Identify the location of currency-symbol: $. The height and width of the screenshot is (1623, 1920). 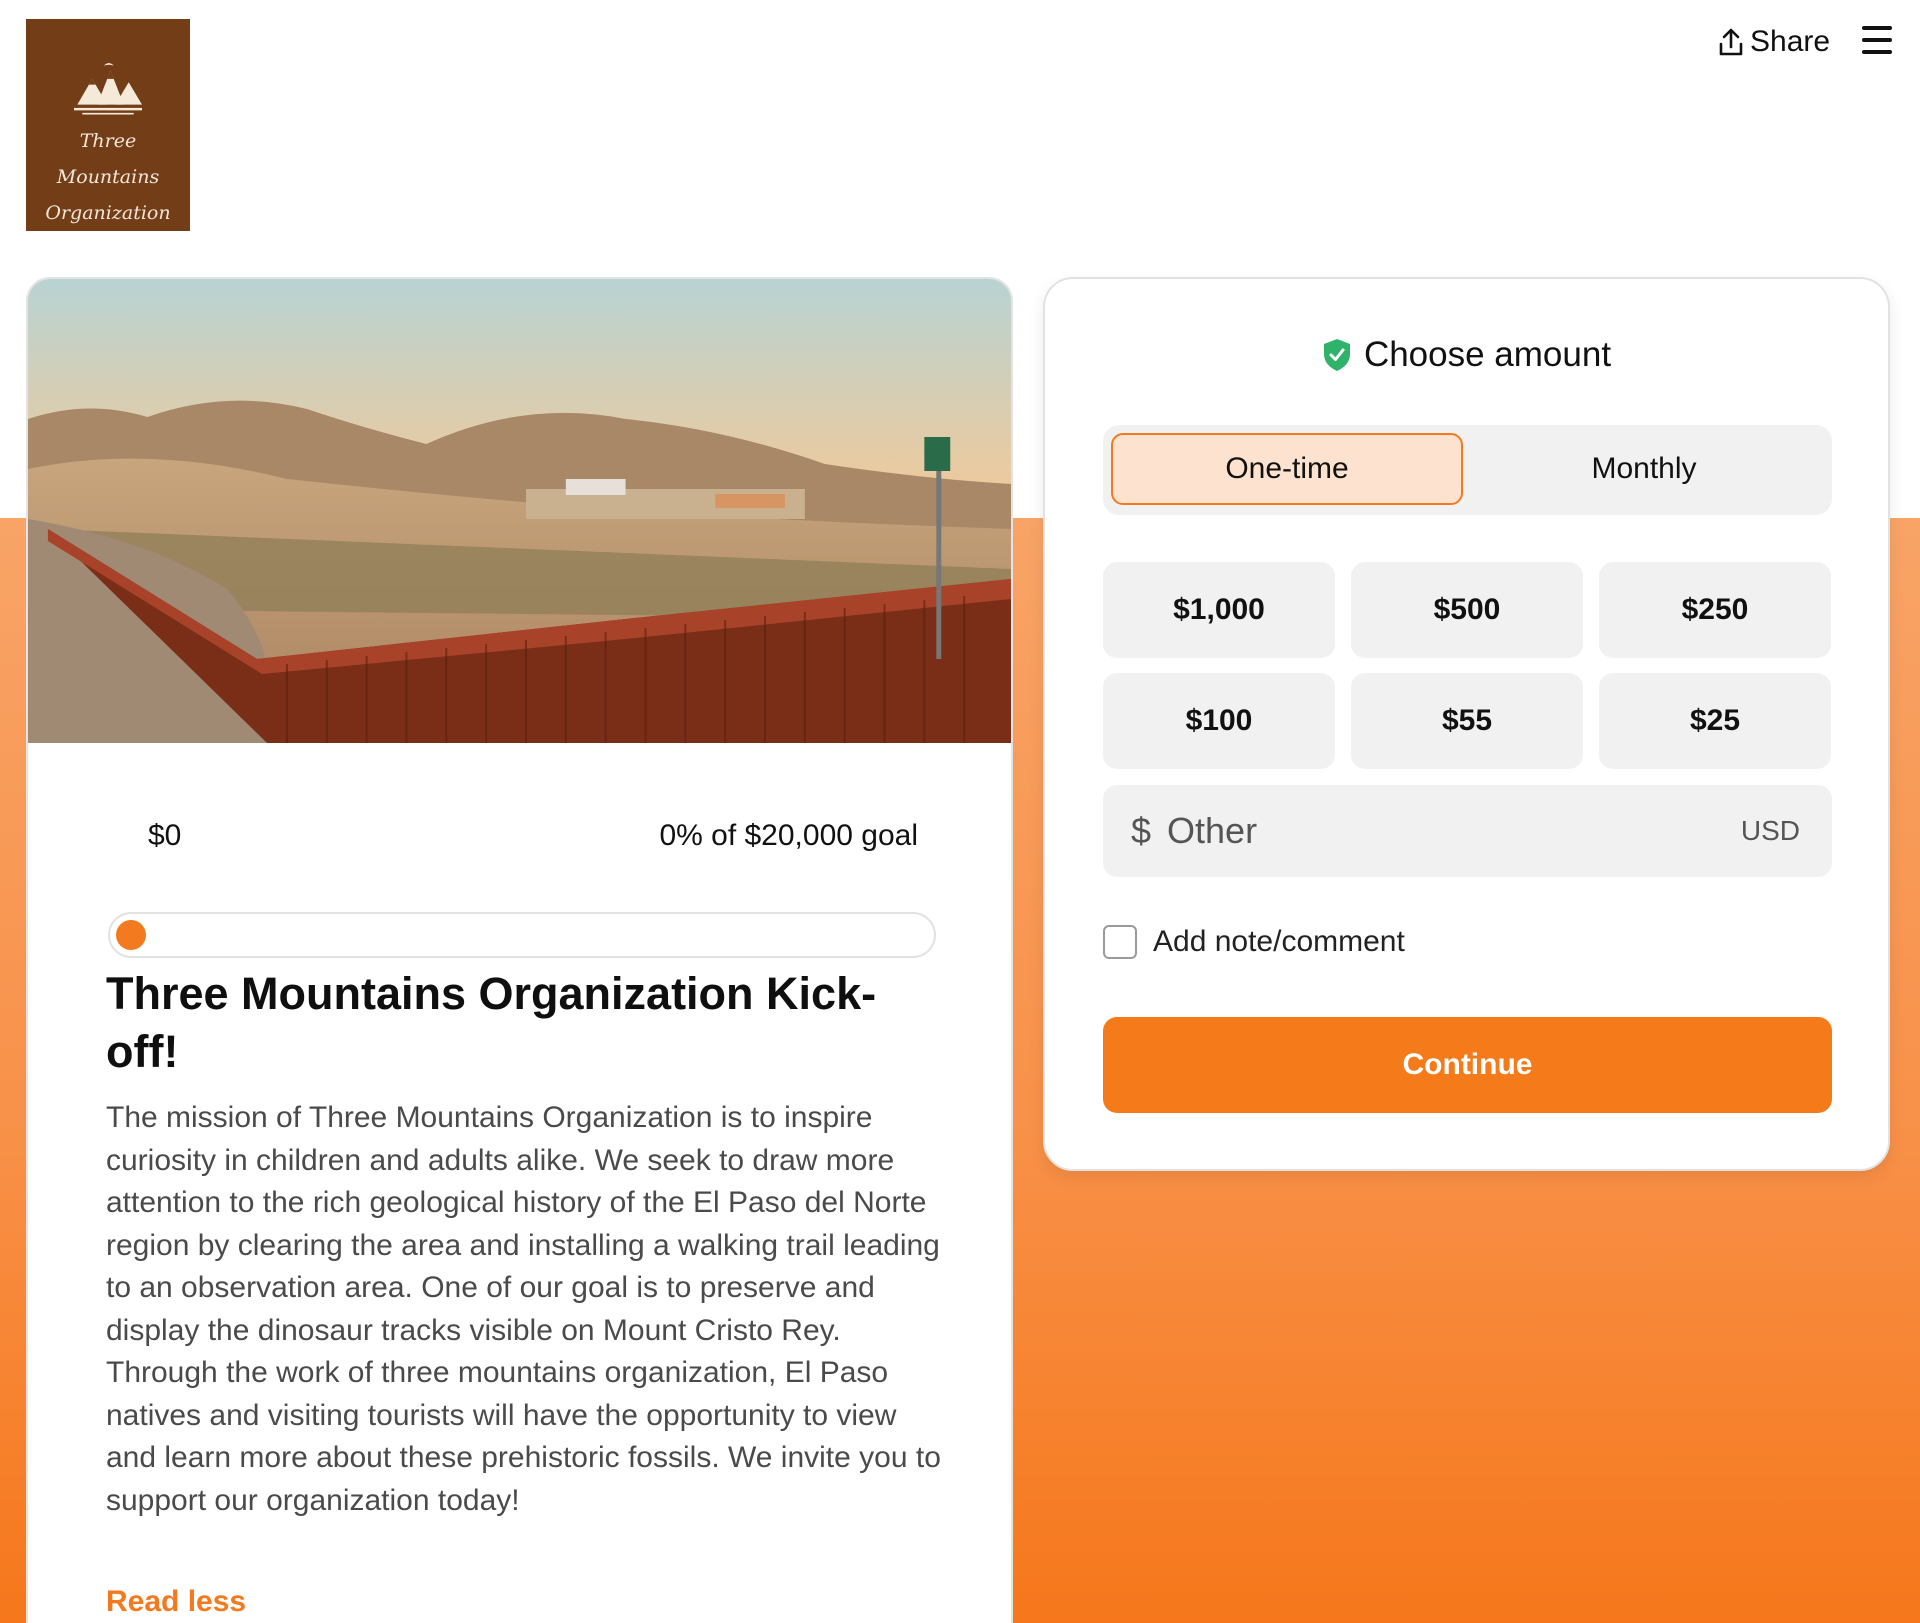
(1141, 830).